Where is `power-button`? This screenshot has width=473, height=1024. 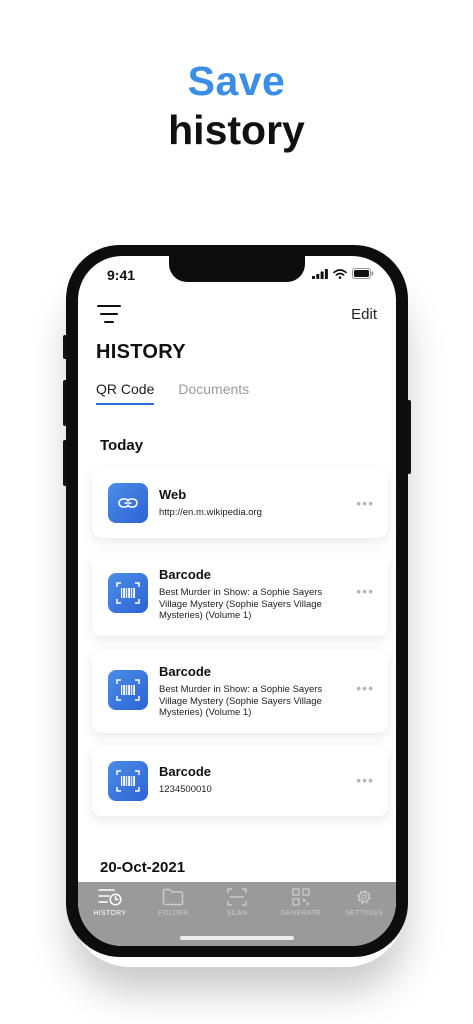 power-button is located at coordinates (409, 437).